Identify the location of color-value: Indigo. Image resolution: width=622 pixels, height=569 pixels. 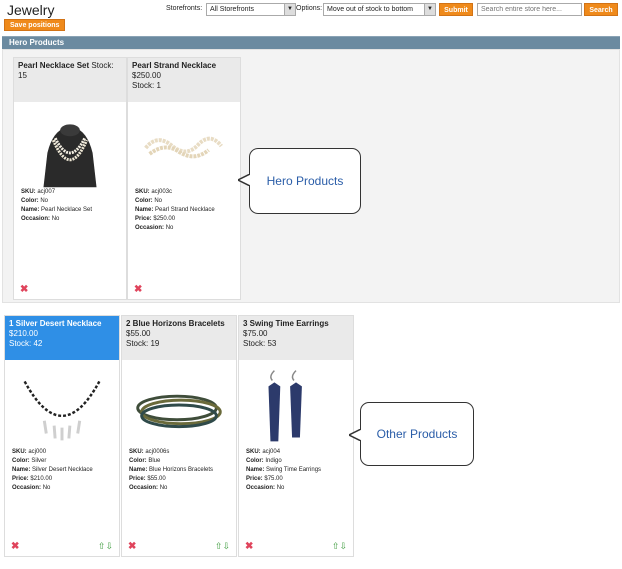
(273, 461).